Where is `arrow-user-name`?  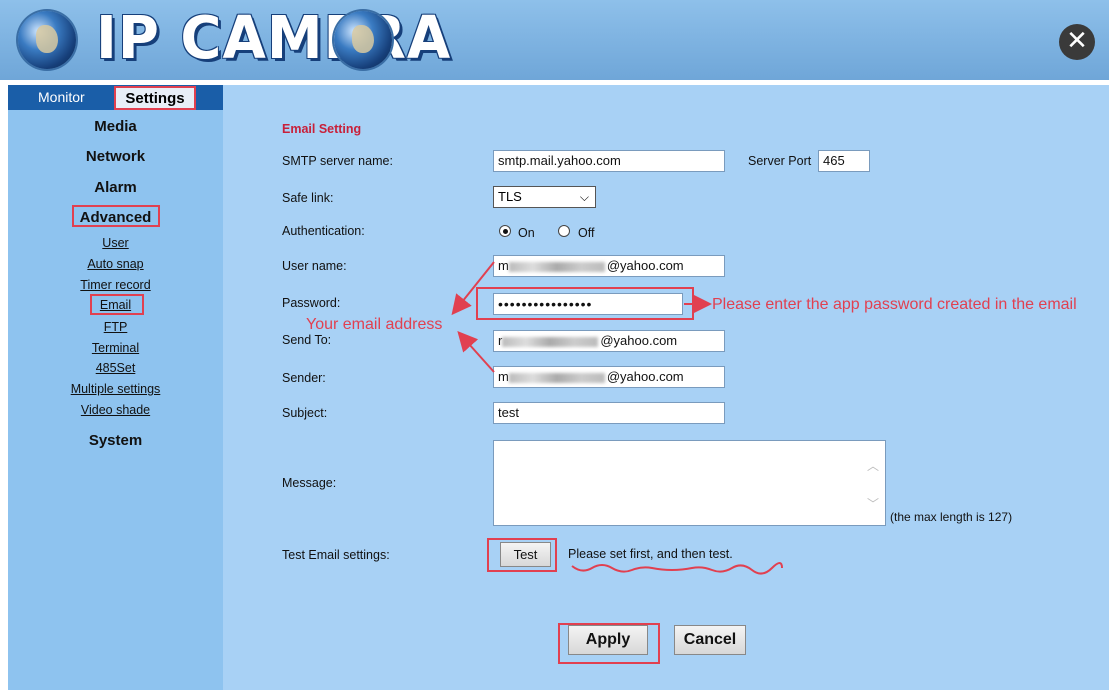 arrow-user-name is located at coordinates (473, 288).